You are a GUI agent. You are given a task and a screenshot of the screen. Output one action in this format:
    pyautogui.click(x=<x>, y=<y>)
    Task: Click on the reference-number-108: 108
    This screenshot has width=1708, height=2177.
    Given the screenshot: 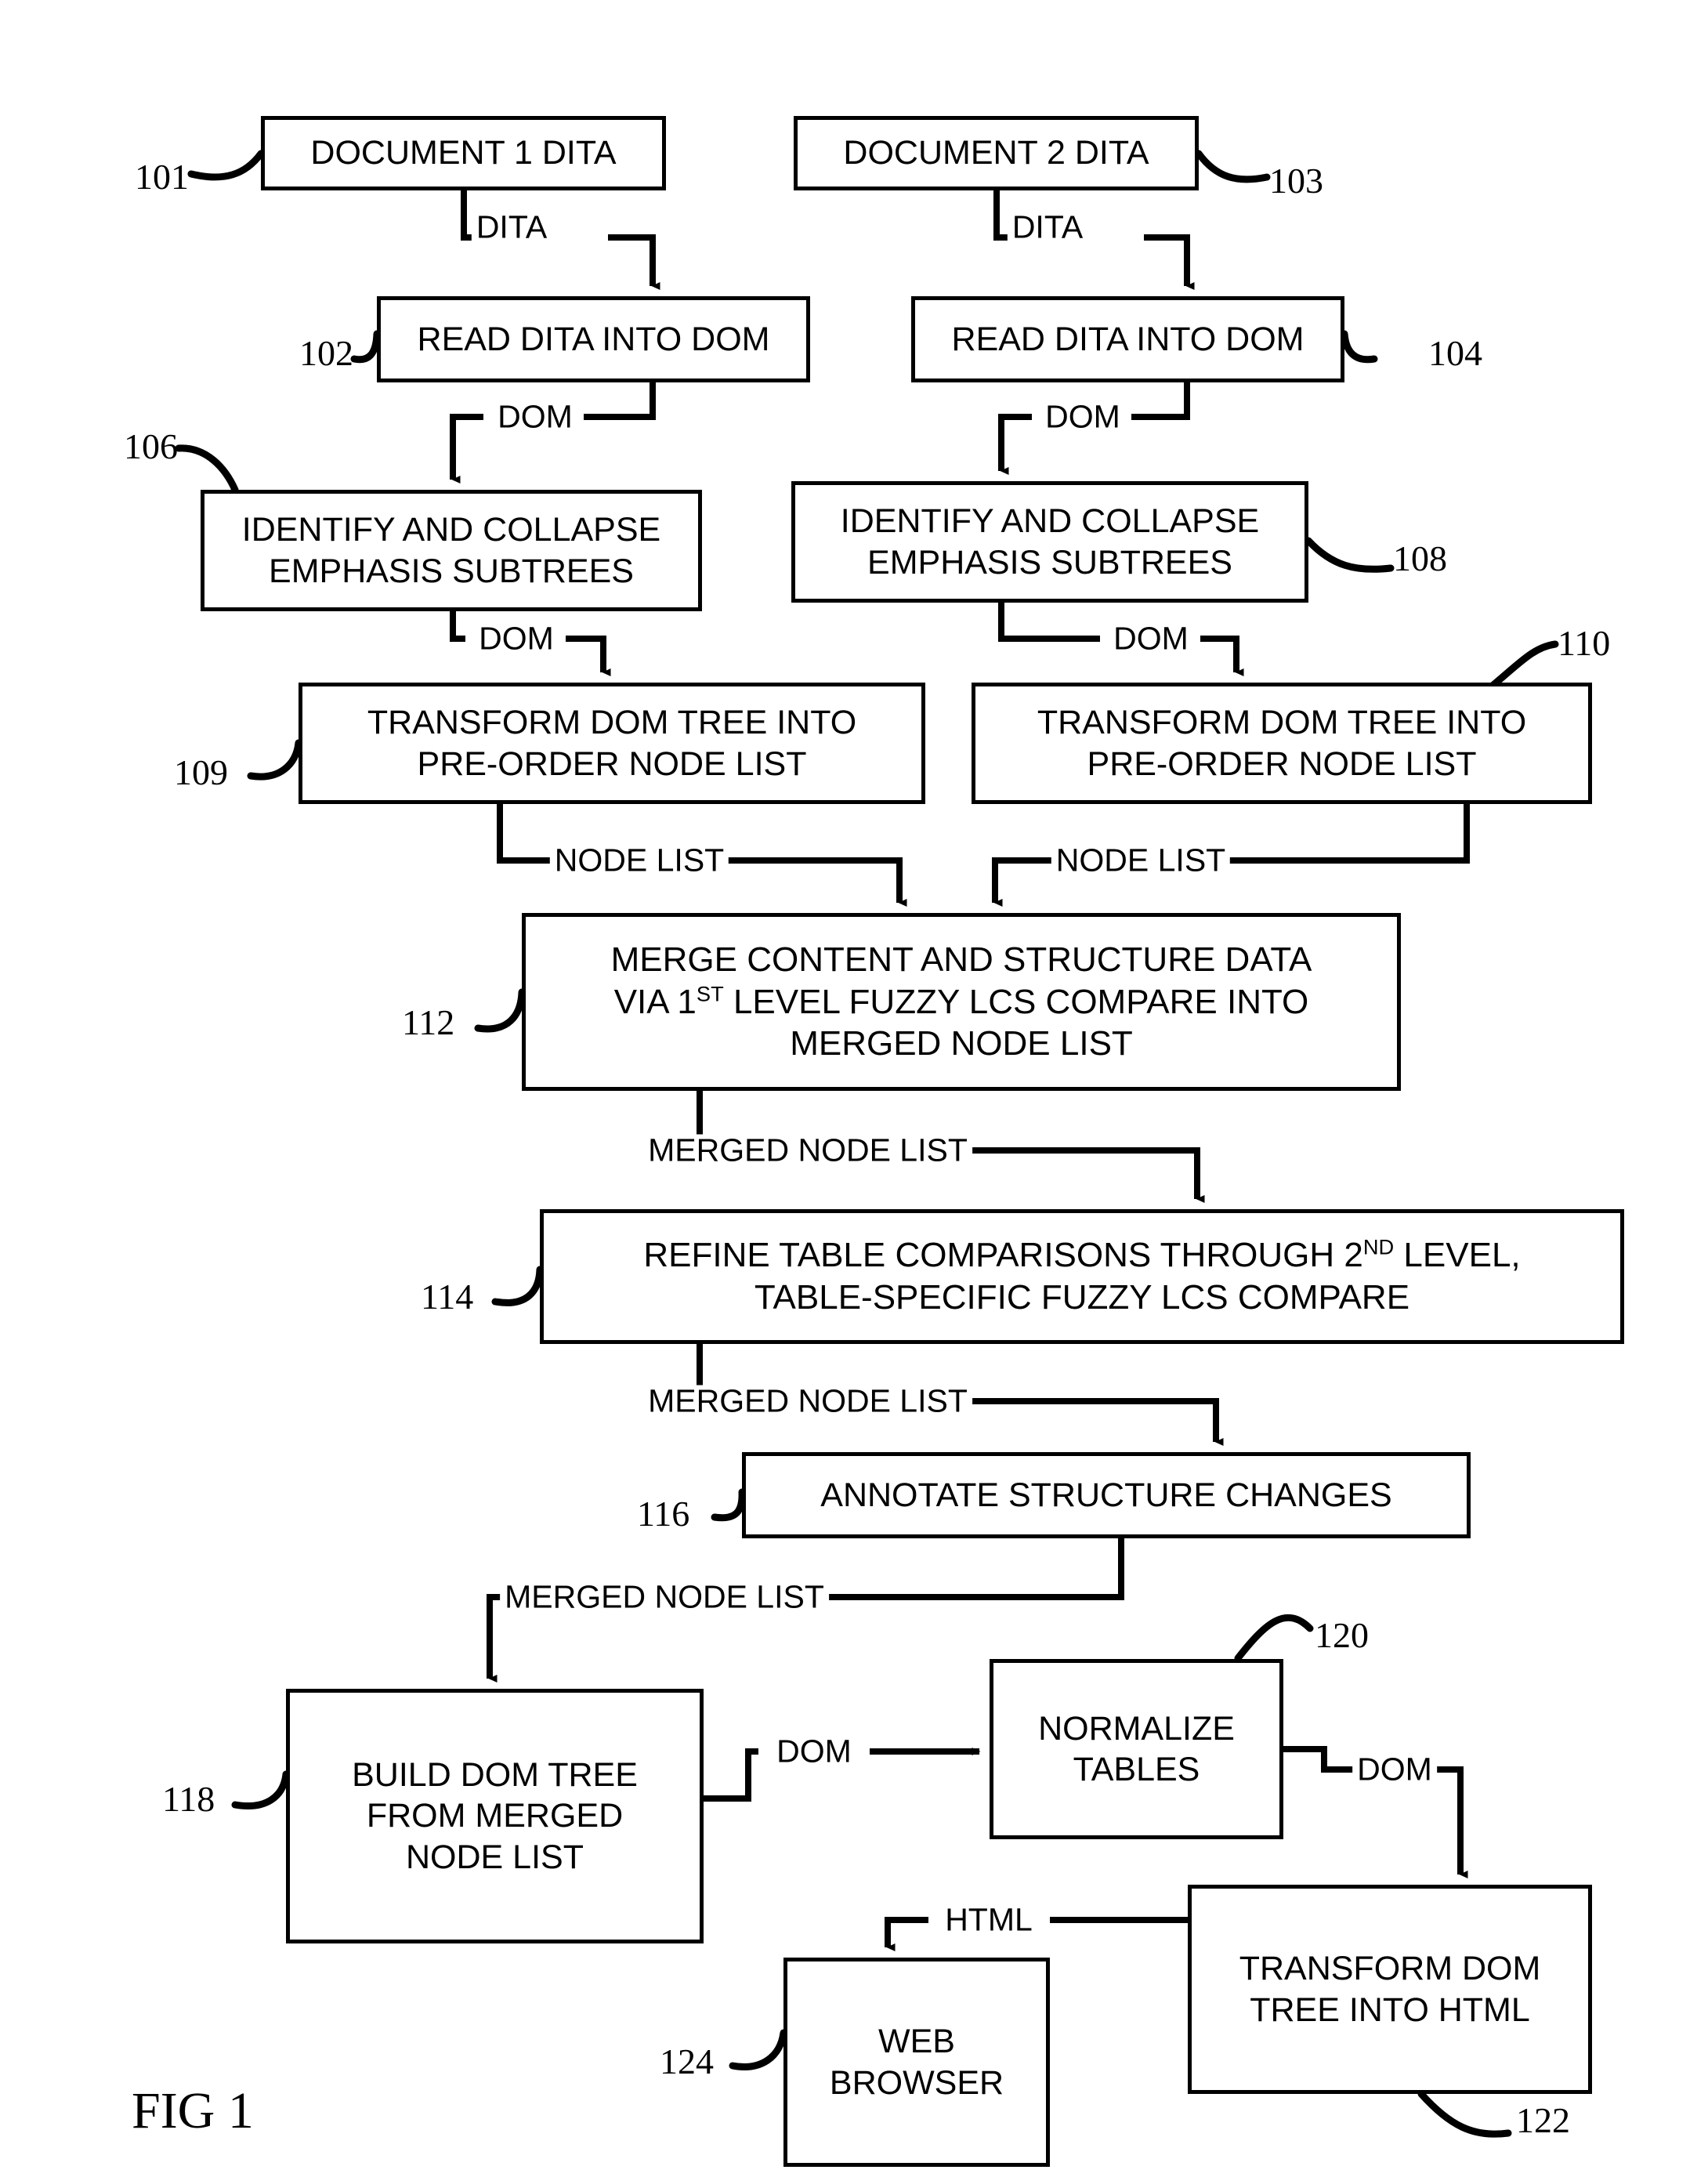 What is the action you would take?
    pyautogui.click(x=1420, y=559)
    